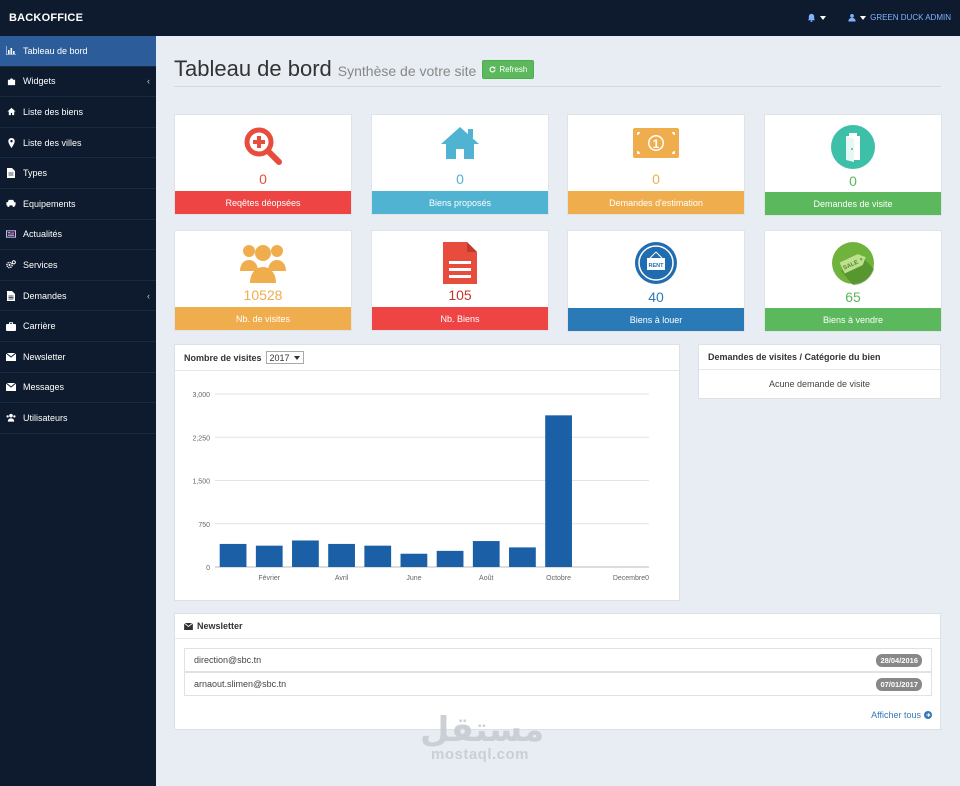  I want to click on briefcase-icon, so click(11, 326).